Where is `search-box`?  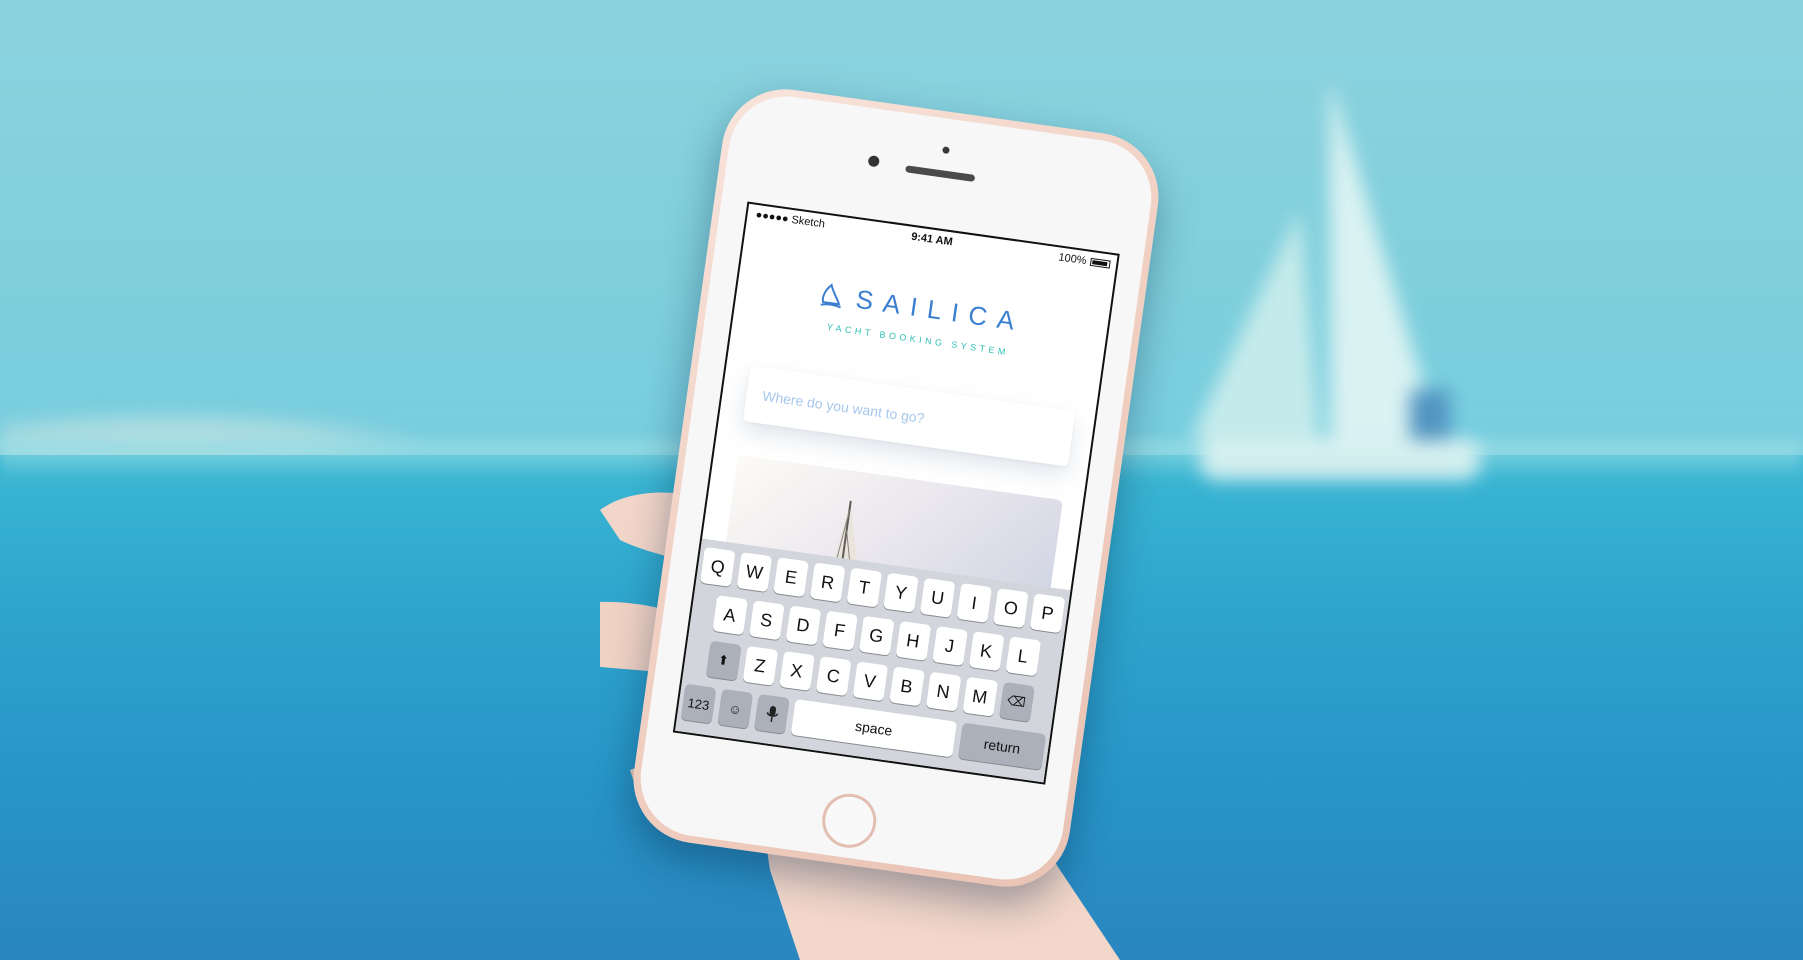
search-box is located at coordinates (909, 416).